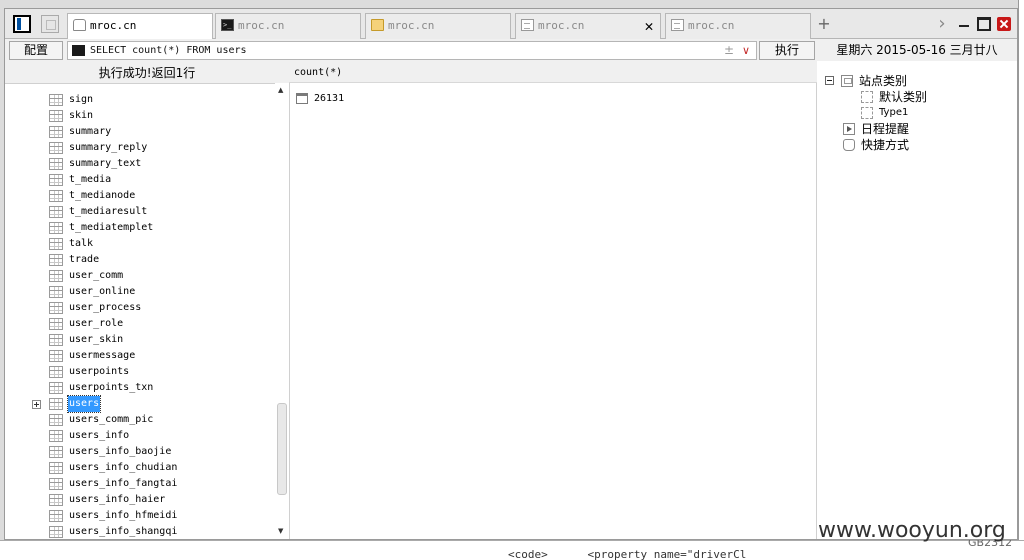  I want to click on table-row: t_mediaresult, so click(140, 212).